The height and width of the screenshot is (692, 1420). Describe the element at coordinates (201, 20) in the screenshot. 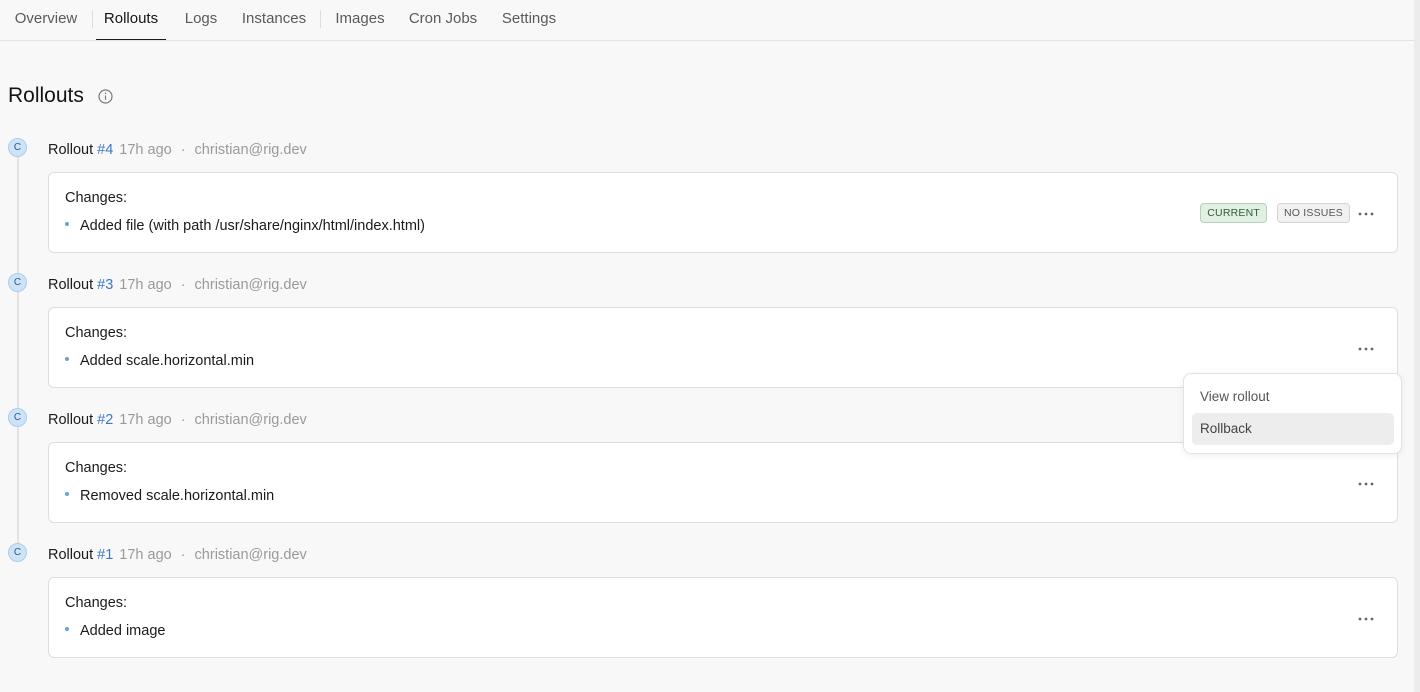

I see `tab-logs: Logs` at that location.